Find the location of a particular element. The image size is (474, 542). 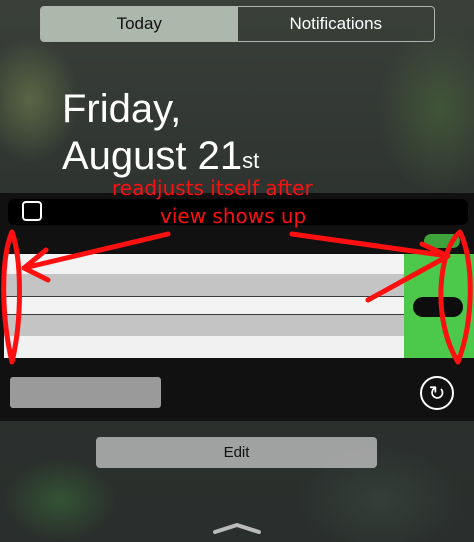

widget-placeholder-field is located at coordinates (85, 392).